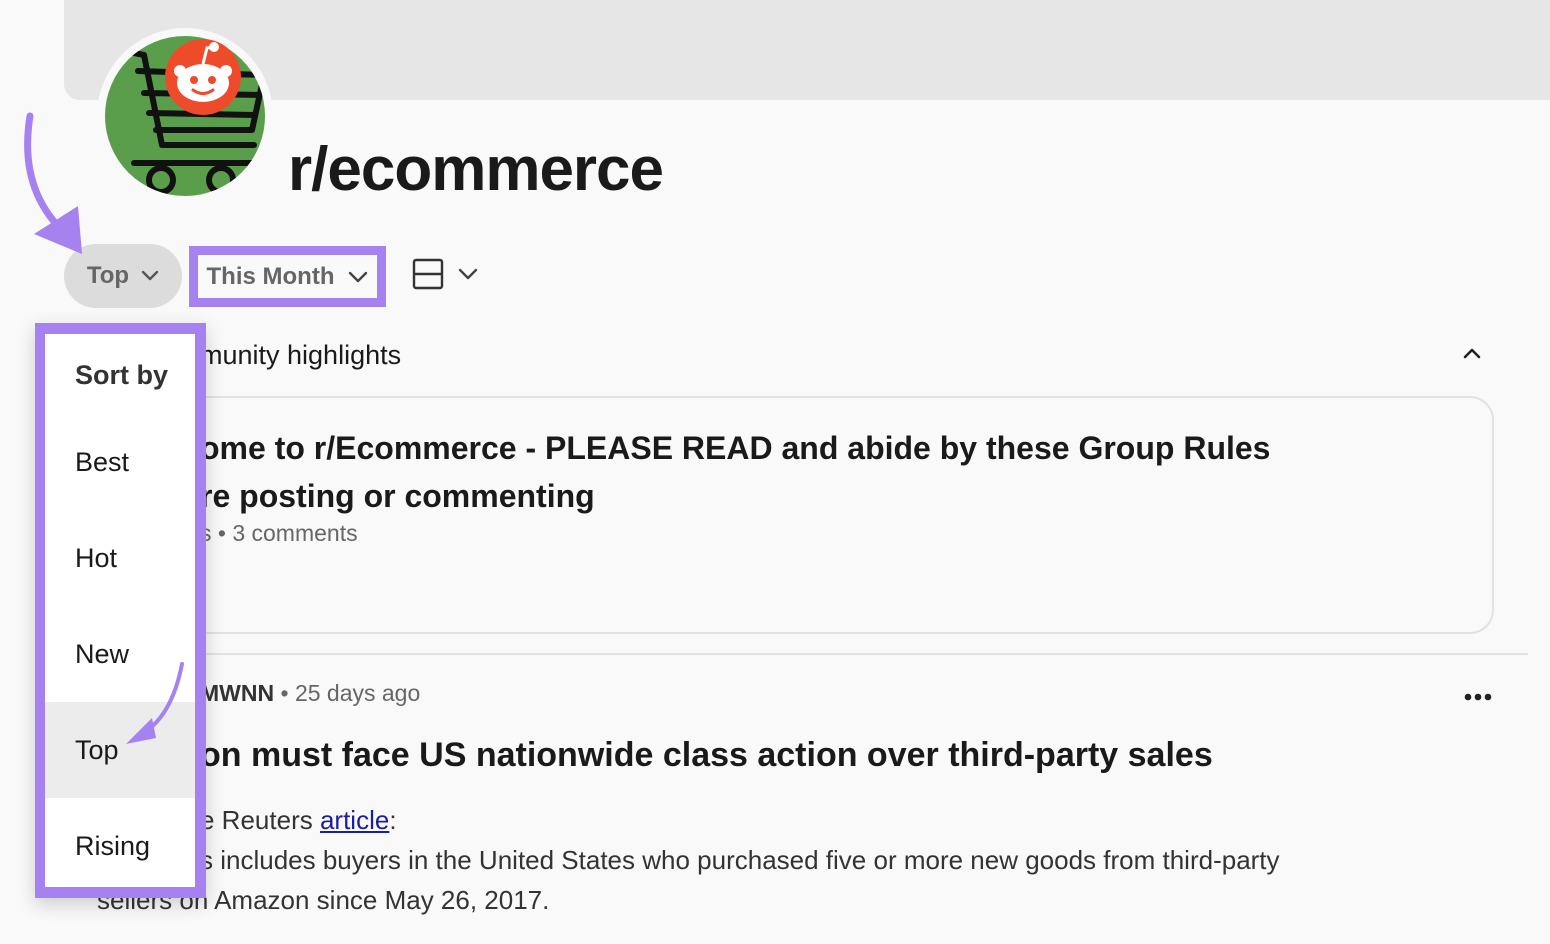  I want to click on sort-option-best: Best, so click(120, 462).